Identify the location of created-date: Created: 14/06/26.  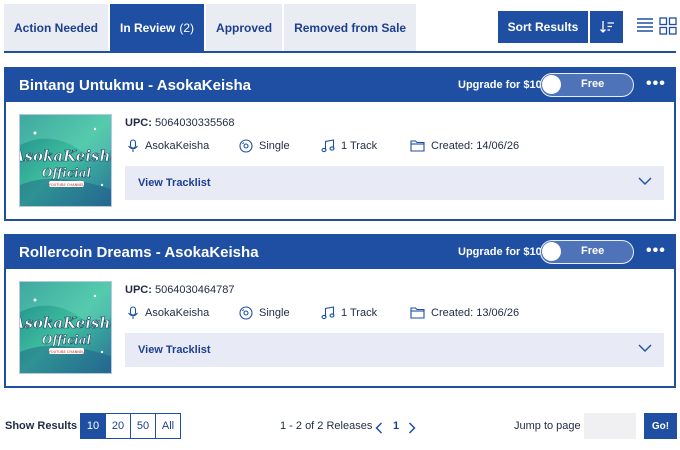
(475, 145).